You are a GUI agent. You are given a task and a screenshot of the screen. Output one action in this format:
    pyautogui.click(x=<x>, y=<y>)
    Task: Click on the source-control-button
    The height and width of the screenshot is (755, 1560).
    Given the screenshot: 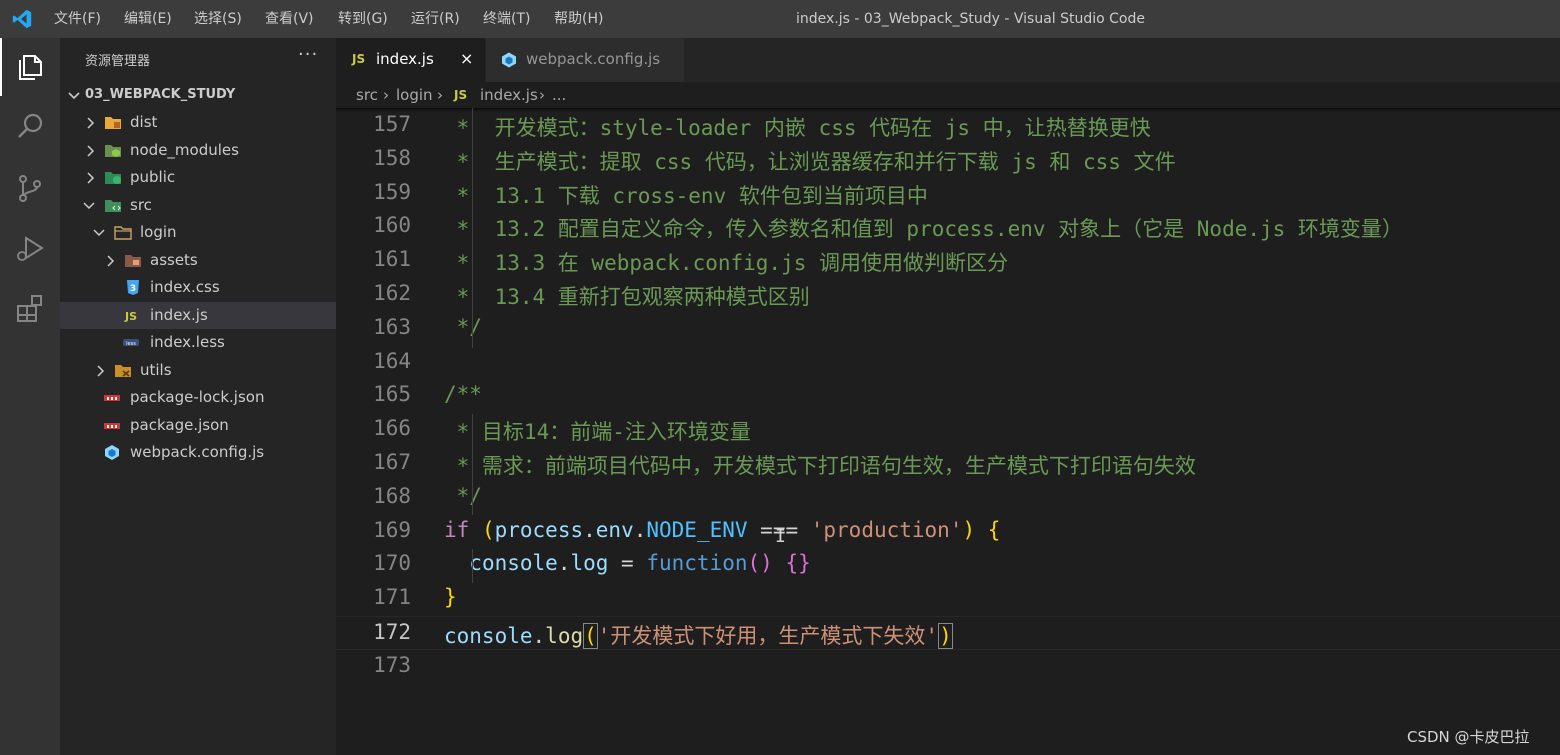 What is the action you would take?
    pyautogui.click(x=30, y=187)
    